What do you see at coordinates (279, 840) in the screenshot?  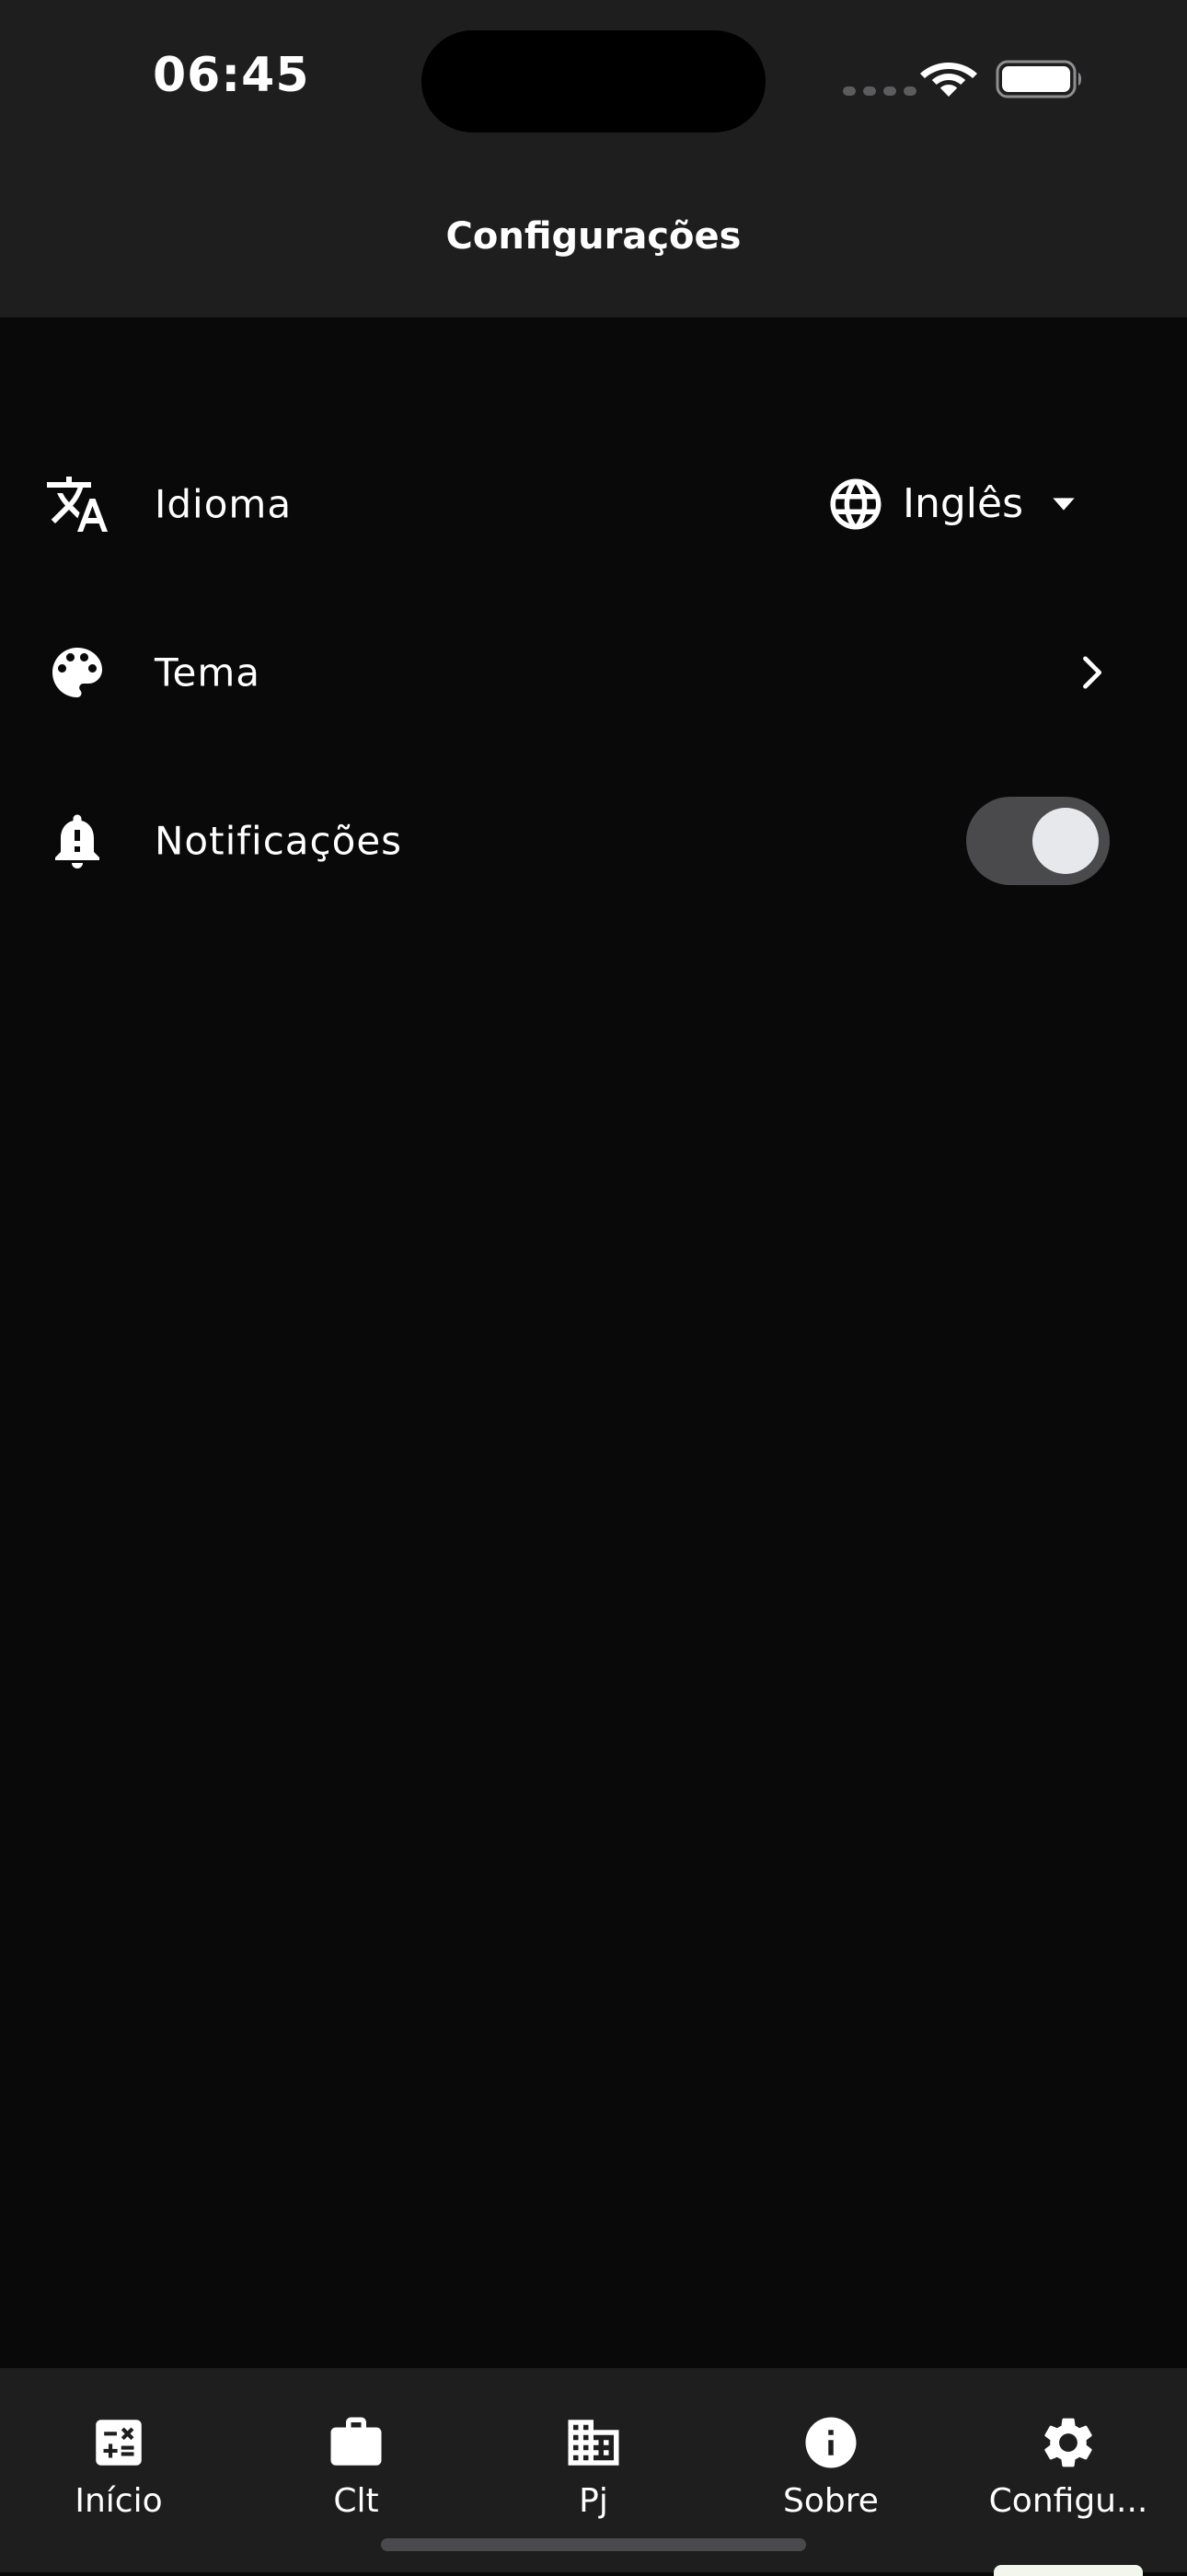 I see `setting-label-notifications: Notificações` at bounding box center [279, 840].